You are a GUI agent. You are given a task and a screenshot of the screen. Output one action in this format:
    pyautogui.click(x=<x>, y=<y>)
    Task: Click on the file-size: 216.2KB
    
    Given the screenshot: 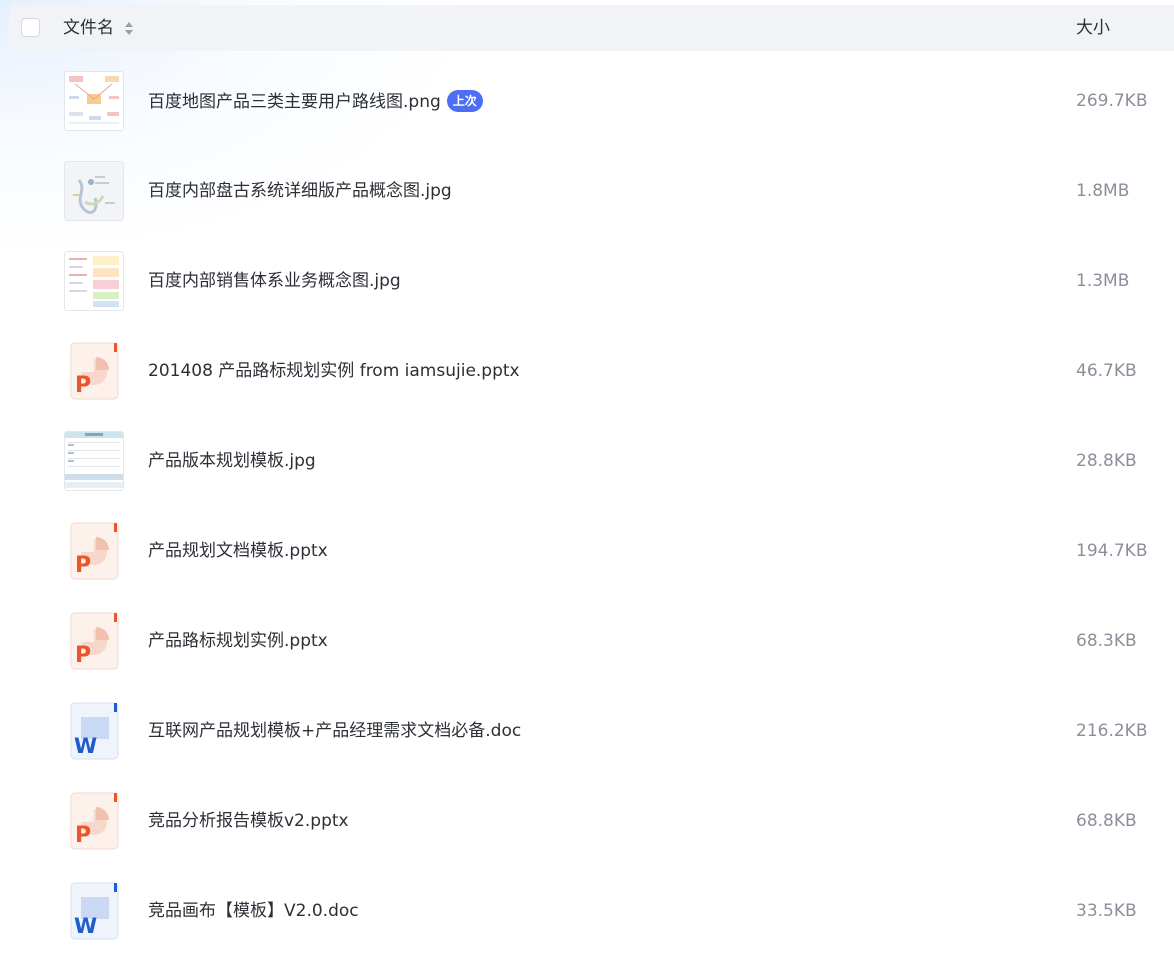 What is the action you would take?
    pyautogui.click(x=1112, y=731)
    